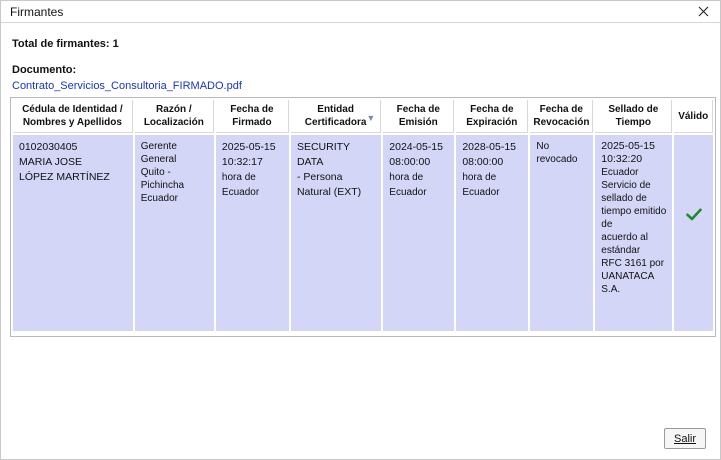  What do you see at coordinates (419, 116) in the screenshot?
I see `column-header-issue-date: Fecha de Emisión` at bounding box center [419, 116].